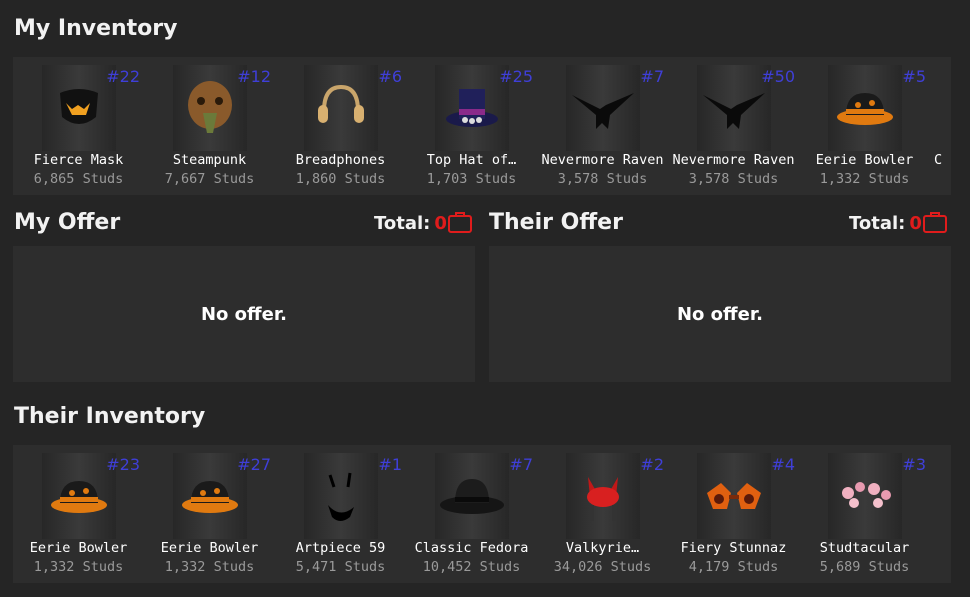 The width and height of the screenshot is (970, 597). I want to click on item-serial: #12, so click(254, 76).